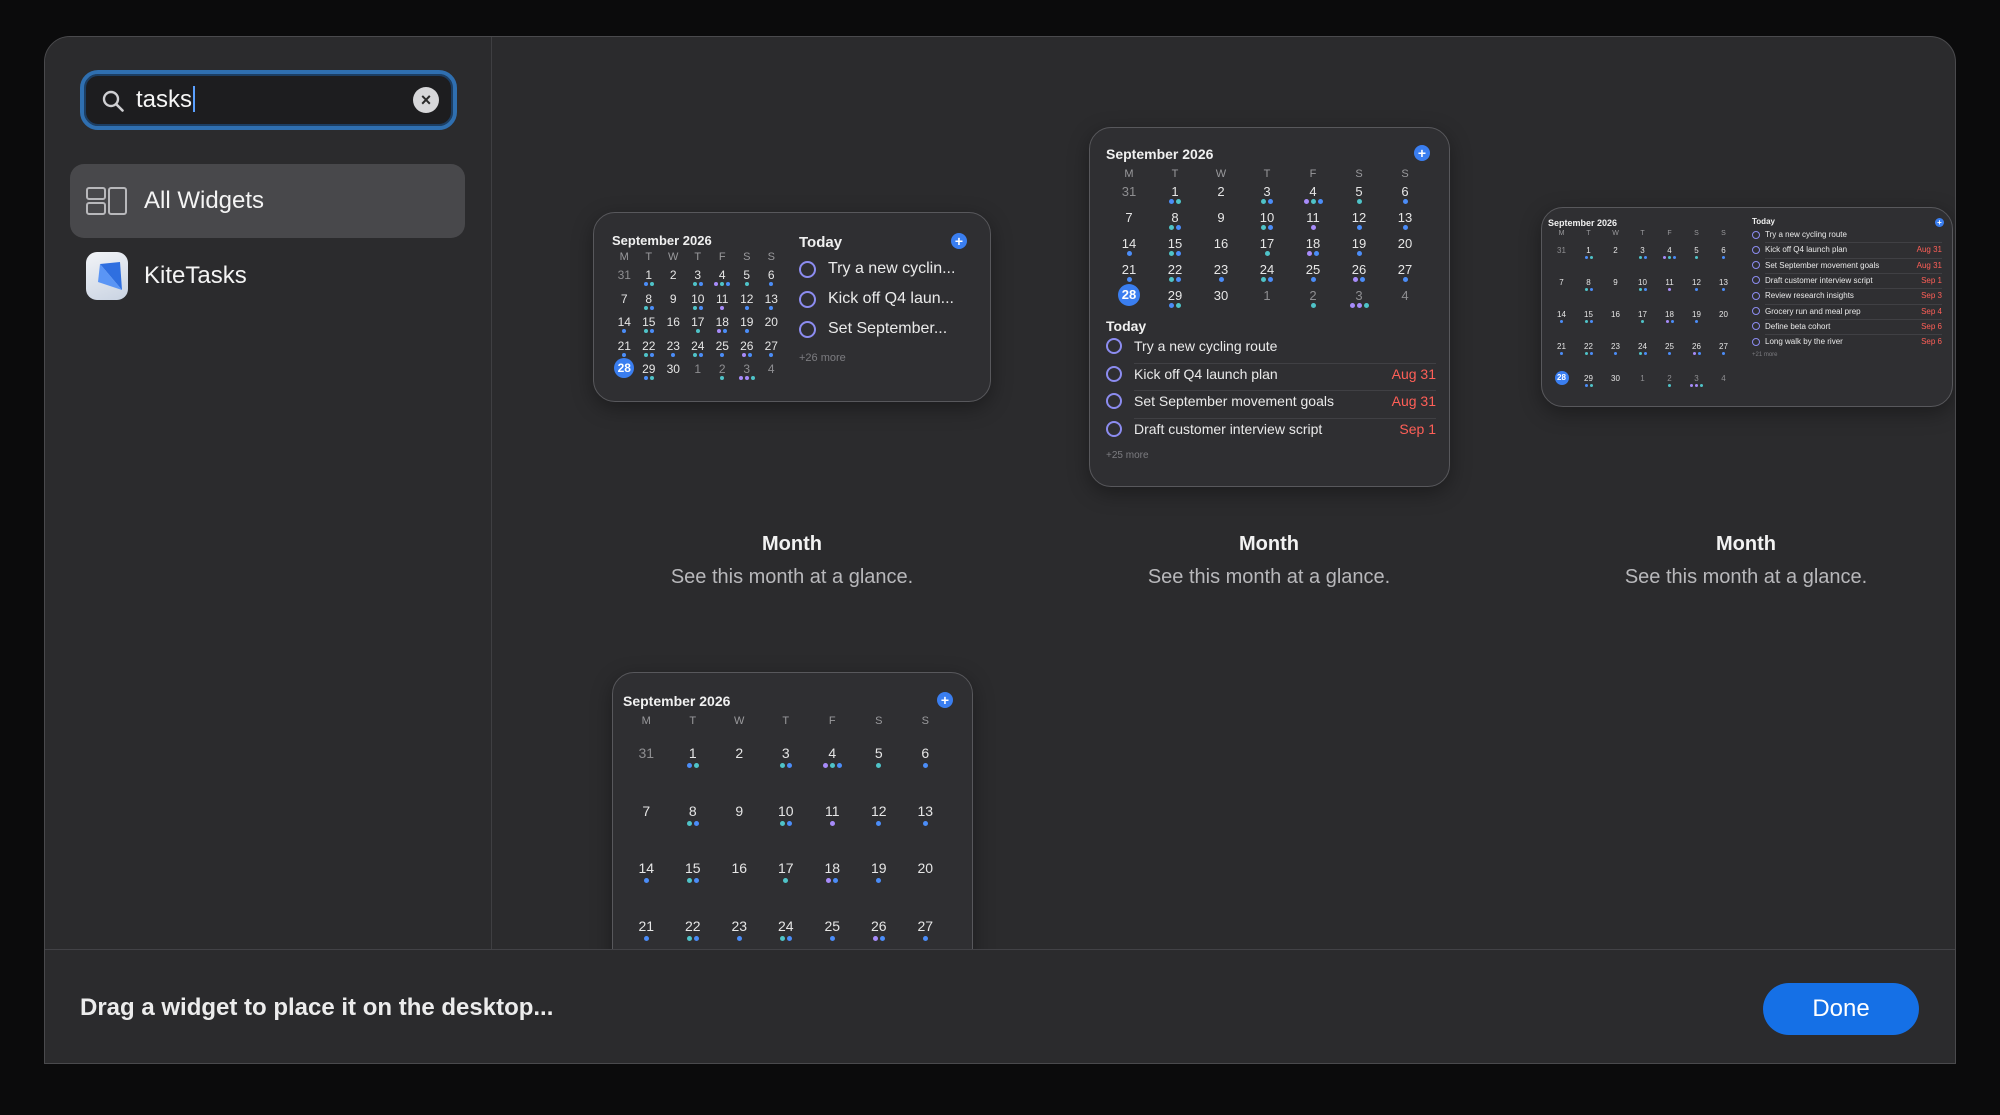 The height and width of the screenshot is (1115, 2000). What do you see at coordinates (1847, 326) in the screenshot?
I see `todo-item: Define beta cohort Sep 6` at bounding box center [1847, 326].